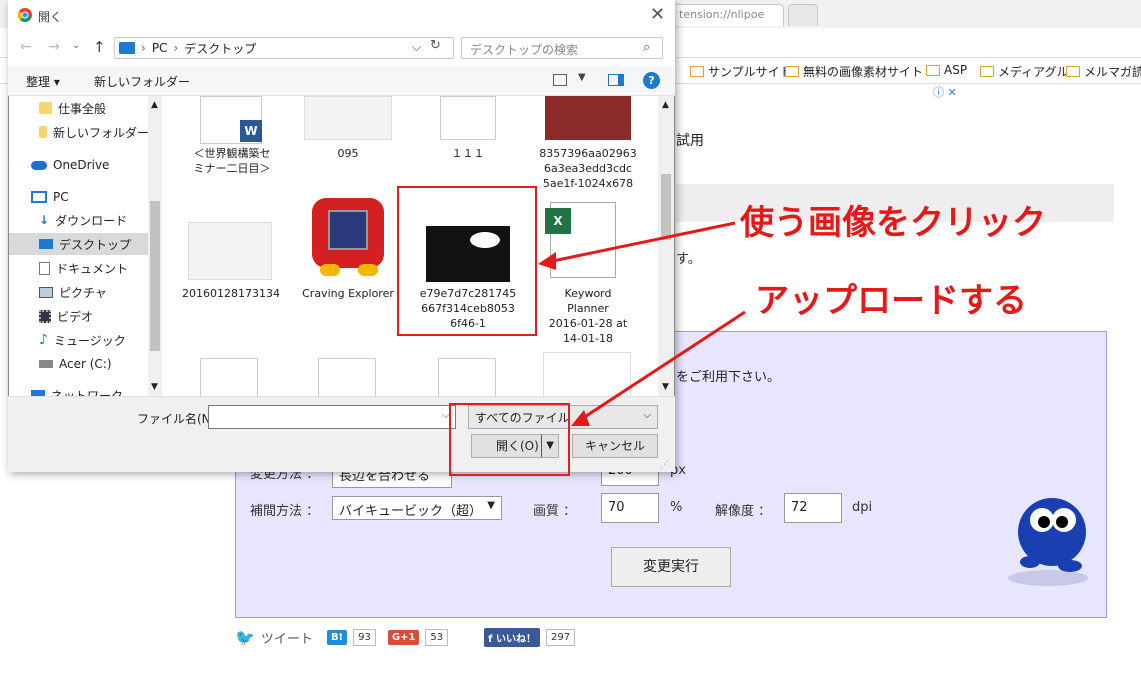 This screenshot has width=1141, height=683. What do you see at coordinates (46, 364) in the screenshot?
I see `drive-icon` at bounding box center [46, 364].